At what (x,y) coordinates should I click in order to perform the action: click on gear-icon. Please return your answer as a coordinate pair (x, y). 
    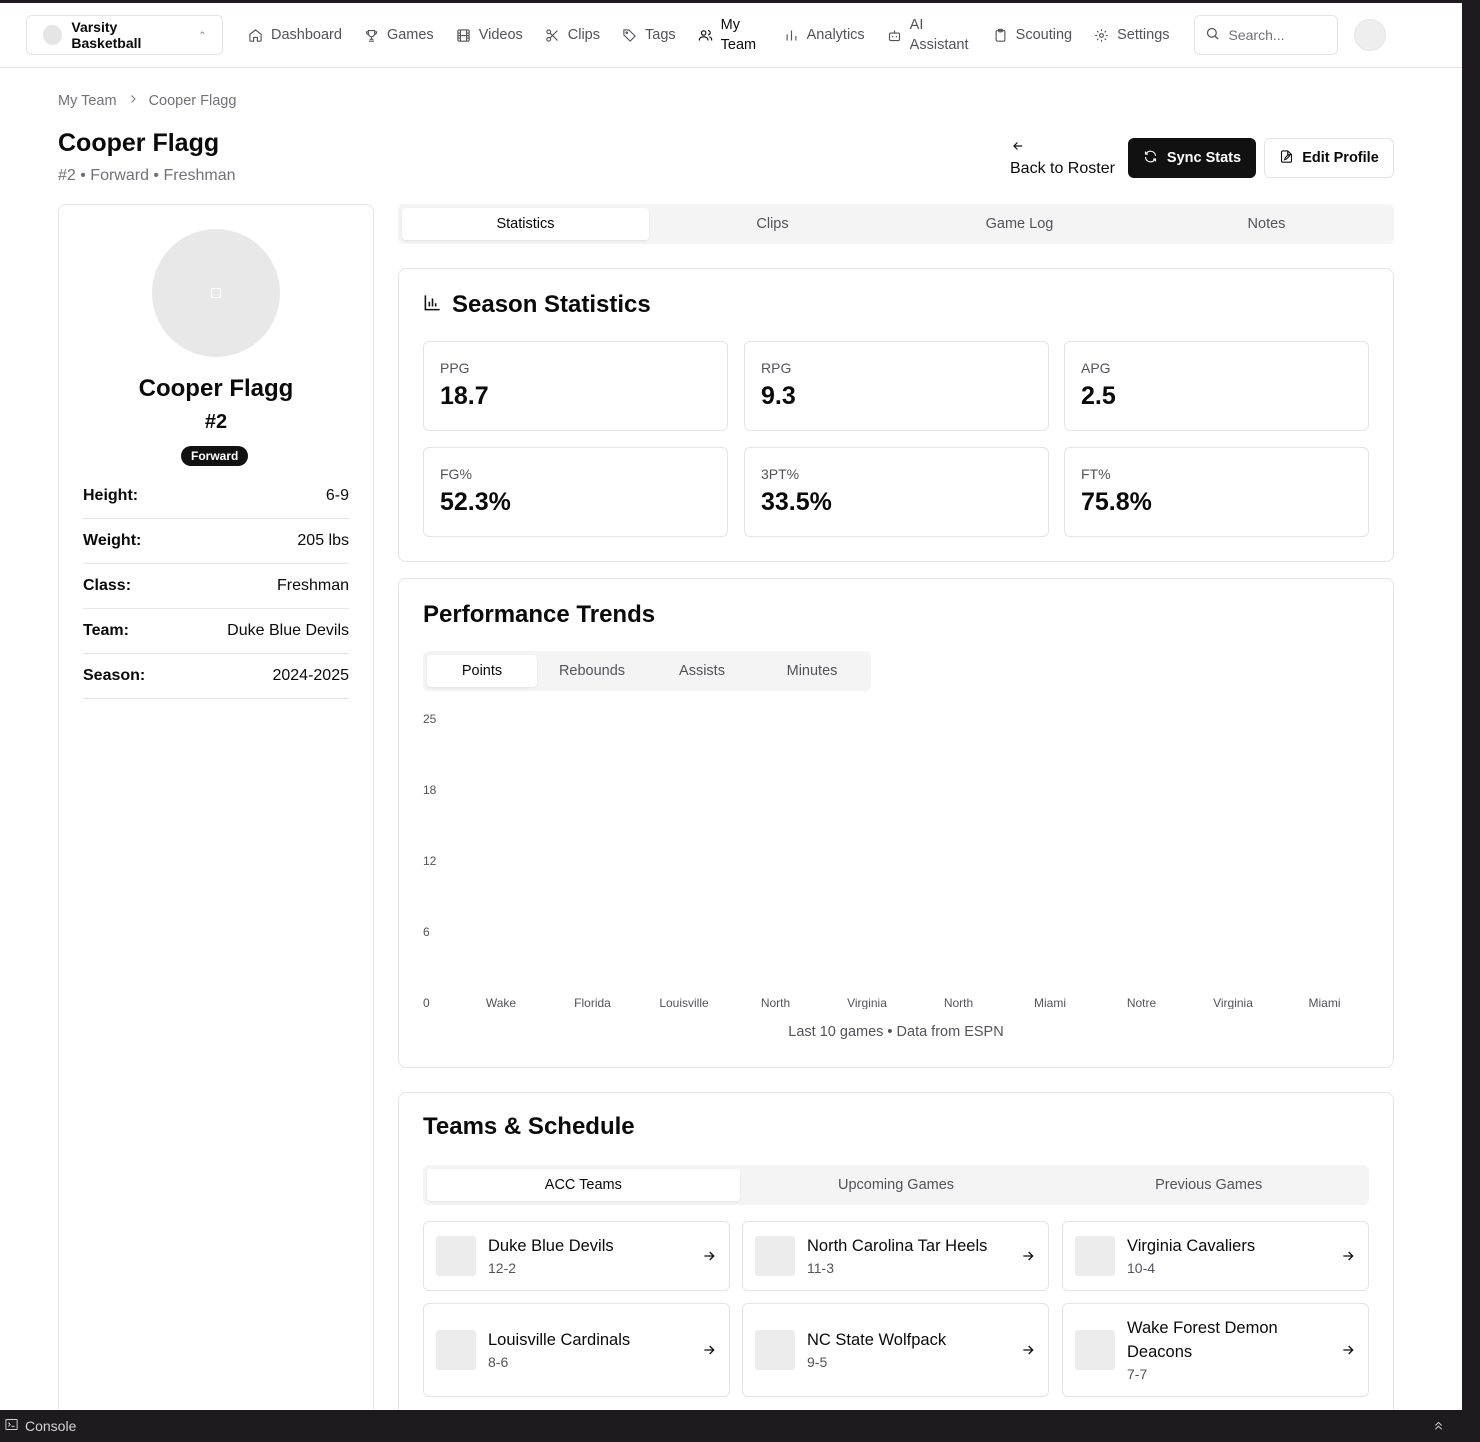
    Looking at the image, I should click on (1101, 35).